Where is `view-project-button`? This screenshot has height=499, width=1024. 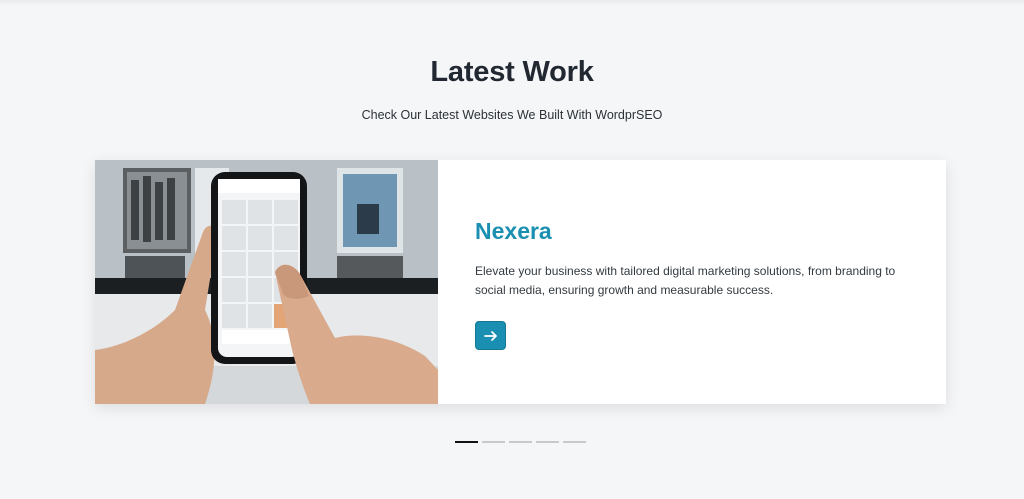 view-project-button is located at coordinates (490, 335).